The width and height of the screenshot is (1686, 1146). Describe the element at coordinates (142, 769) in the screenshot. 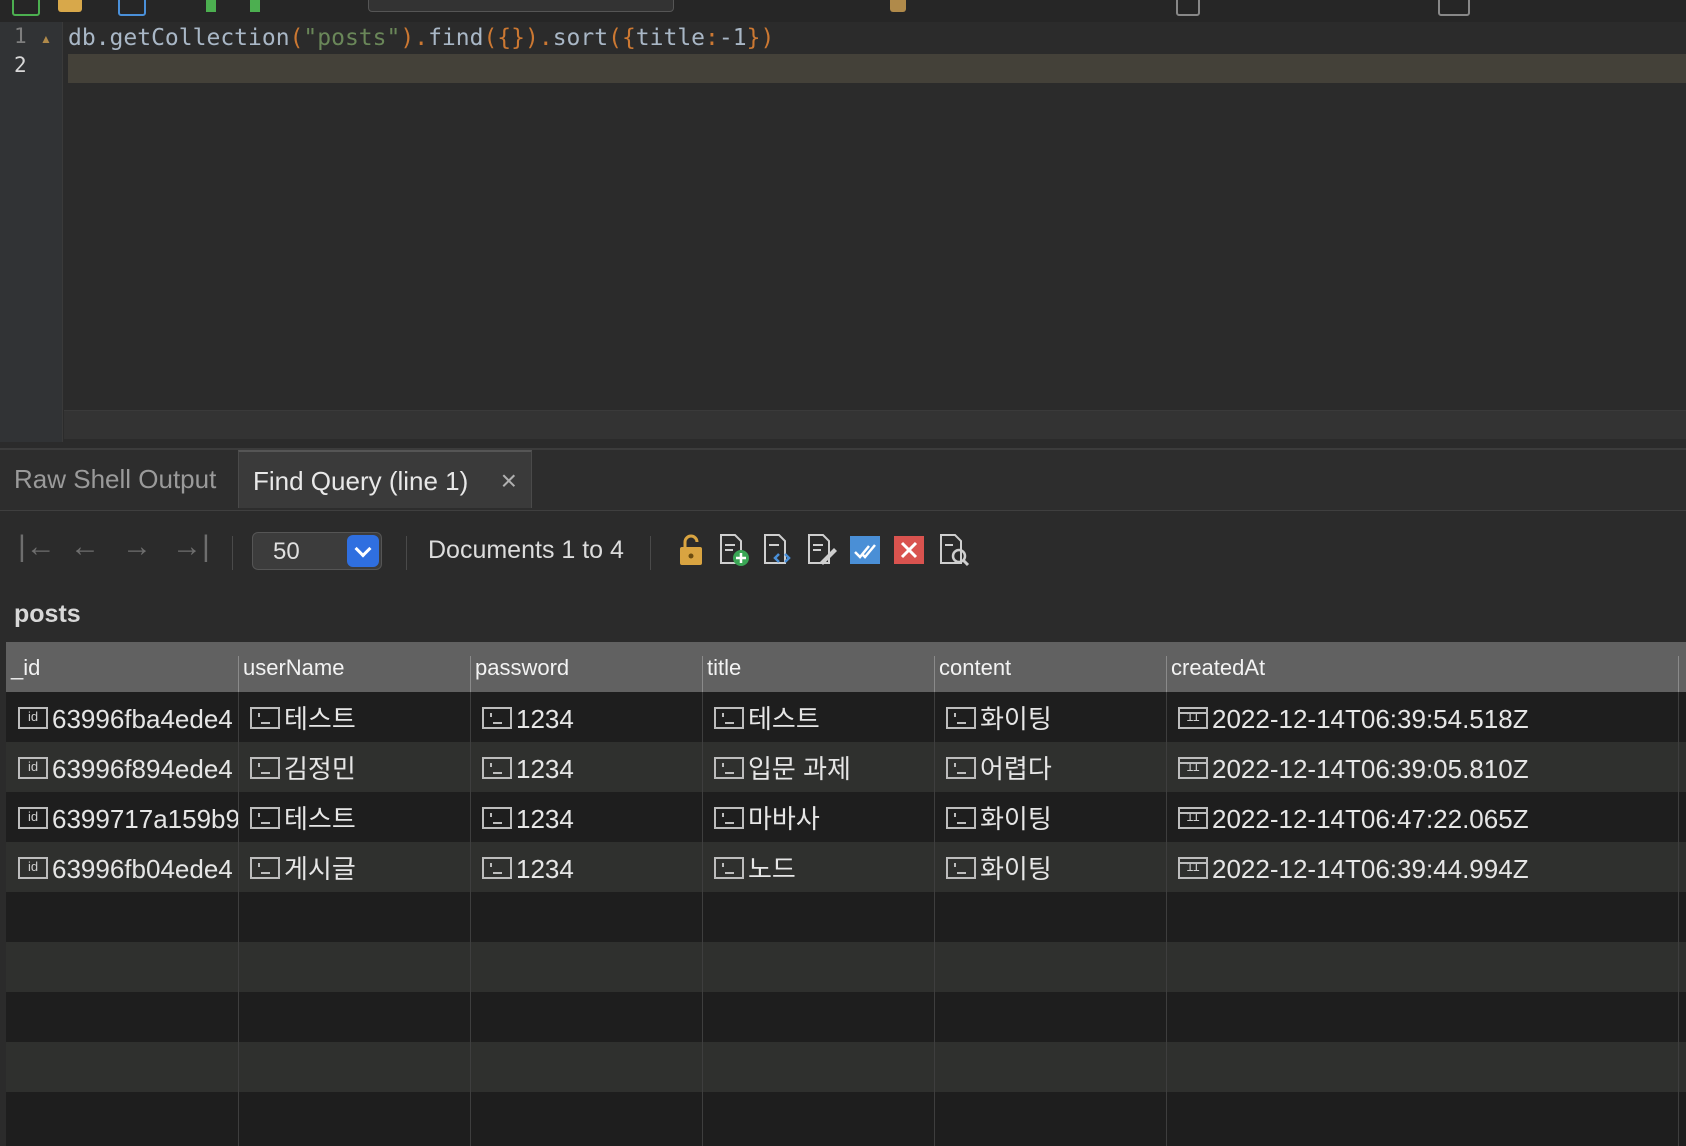

I see `cell-value: 63996f894ede4` at that location.